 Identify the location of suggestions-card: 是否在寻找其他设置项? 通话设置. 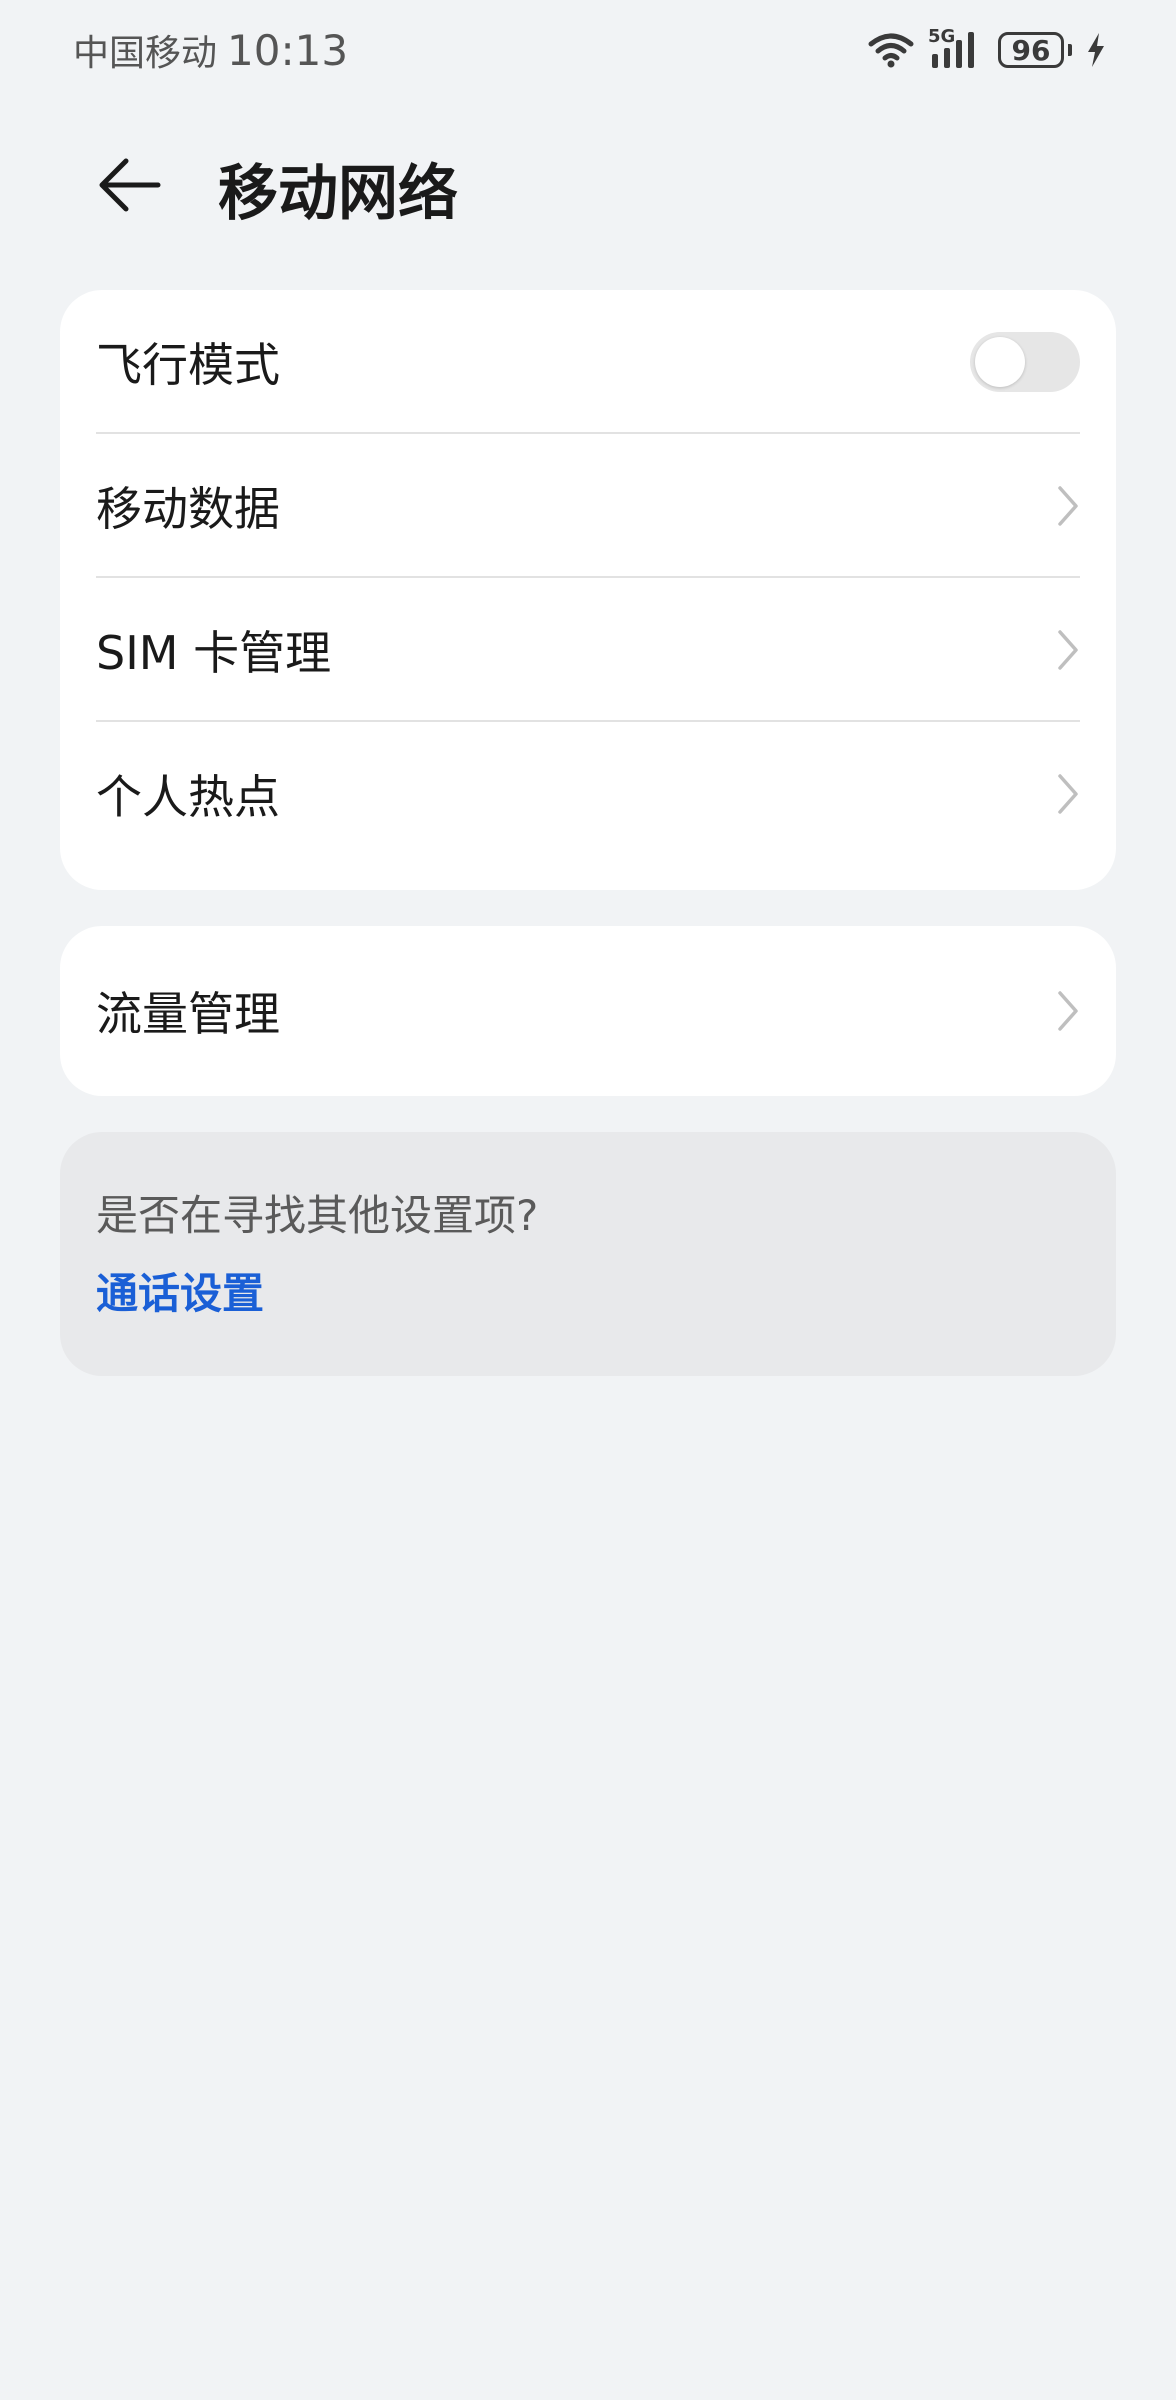
(588, 1254).